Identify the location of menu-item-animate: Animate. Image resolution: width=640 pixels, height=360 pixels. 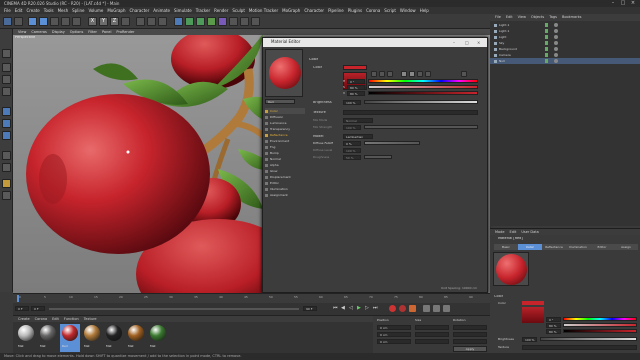
(161, 10).